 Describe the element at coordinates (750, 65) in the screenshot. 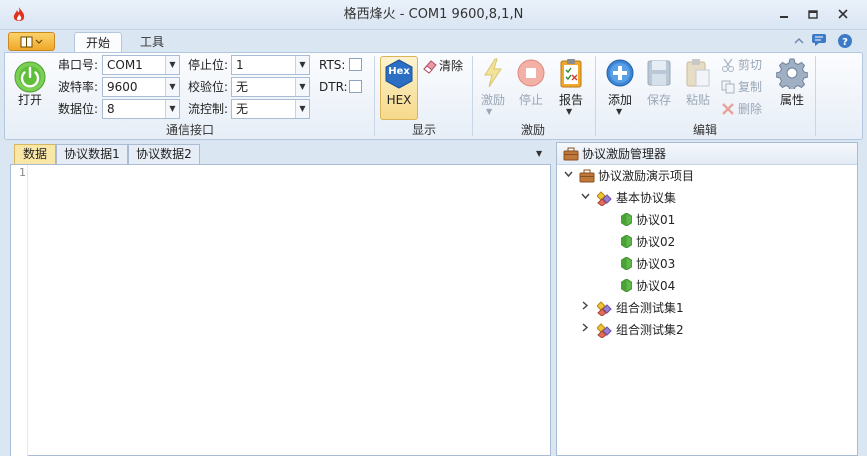

I see `cut-button: 剪切` at that location.